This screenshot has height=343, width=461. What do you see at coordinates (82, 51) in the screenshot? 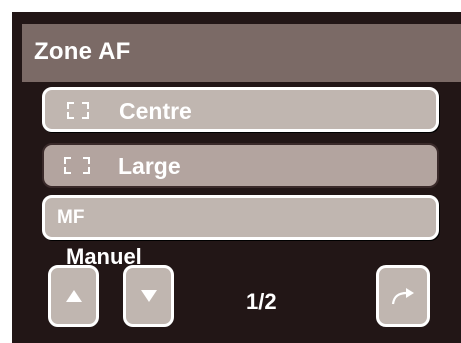
I see `page-title: Zone AF` at bounding box center [82, 51].